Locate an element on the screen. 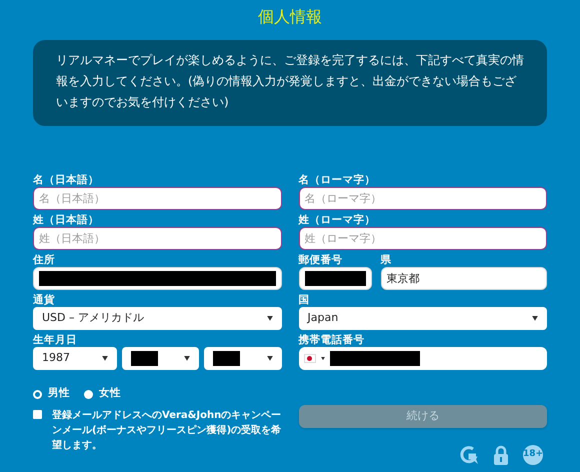 This screenshot has height=472, width=580. text-input-field: 姓（日本語） is located at coordinates (157, 238).